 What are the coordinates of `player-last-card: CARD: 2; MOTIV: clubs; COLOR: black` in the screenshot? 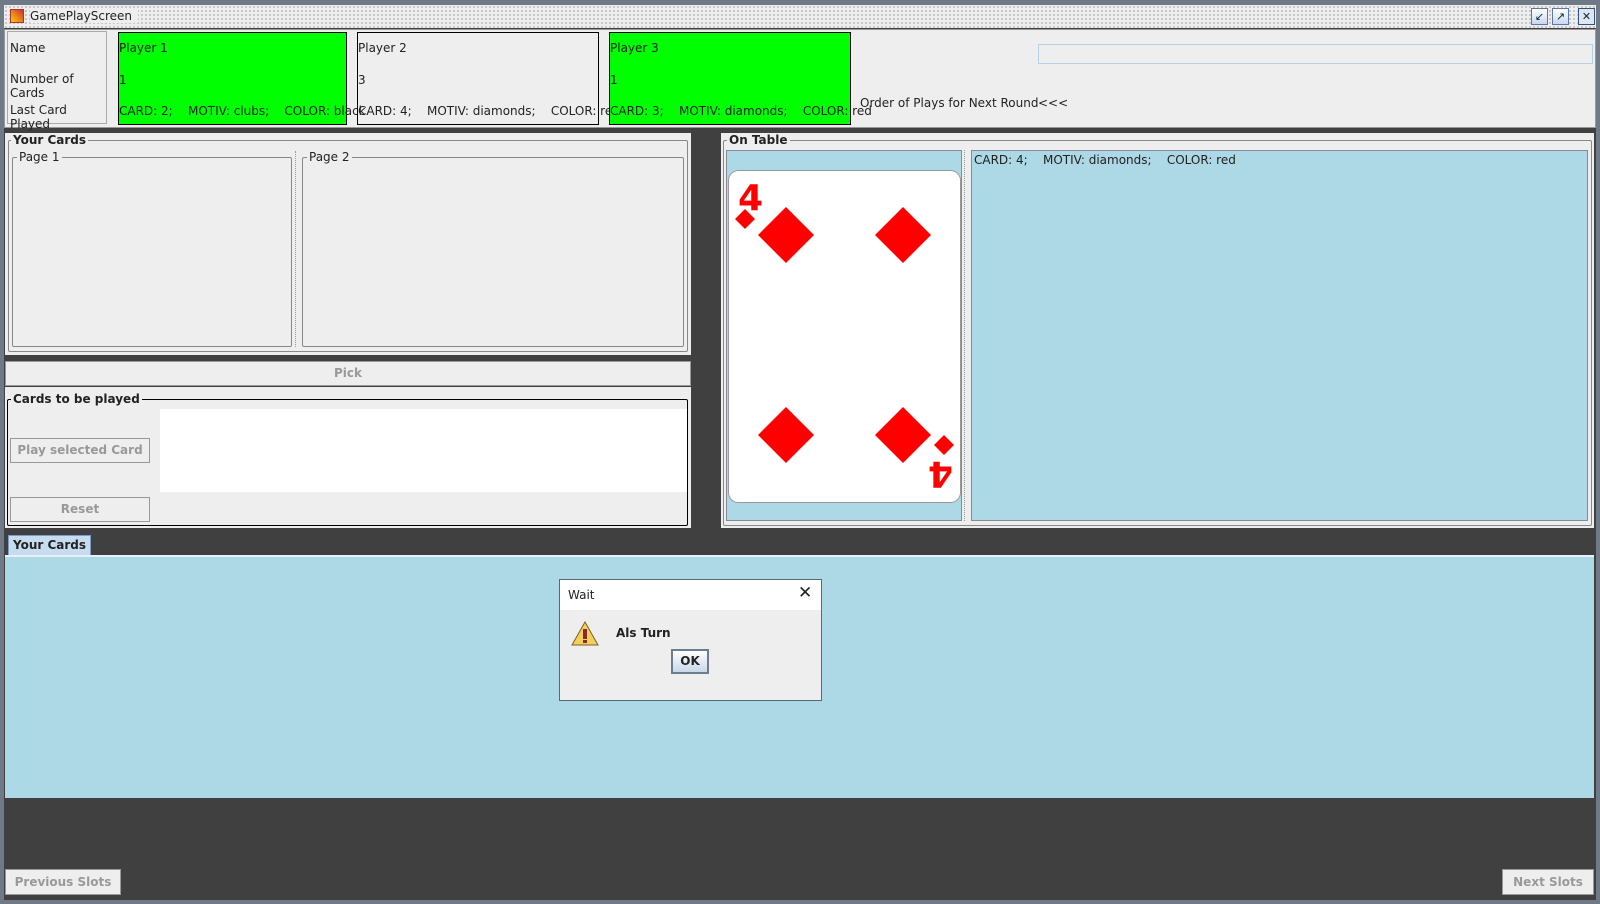 It's located at (242, 111).